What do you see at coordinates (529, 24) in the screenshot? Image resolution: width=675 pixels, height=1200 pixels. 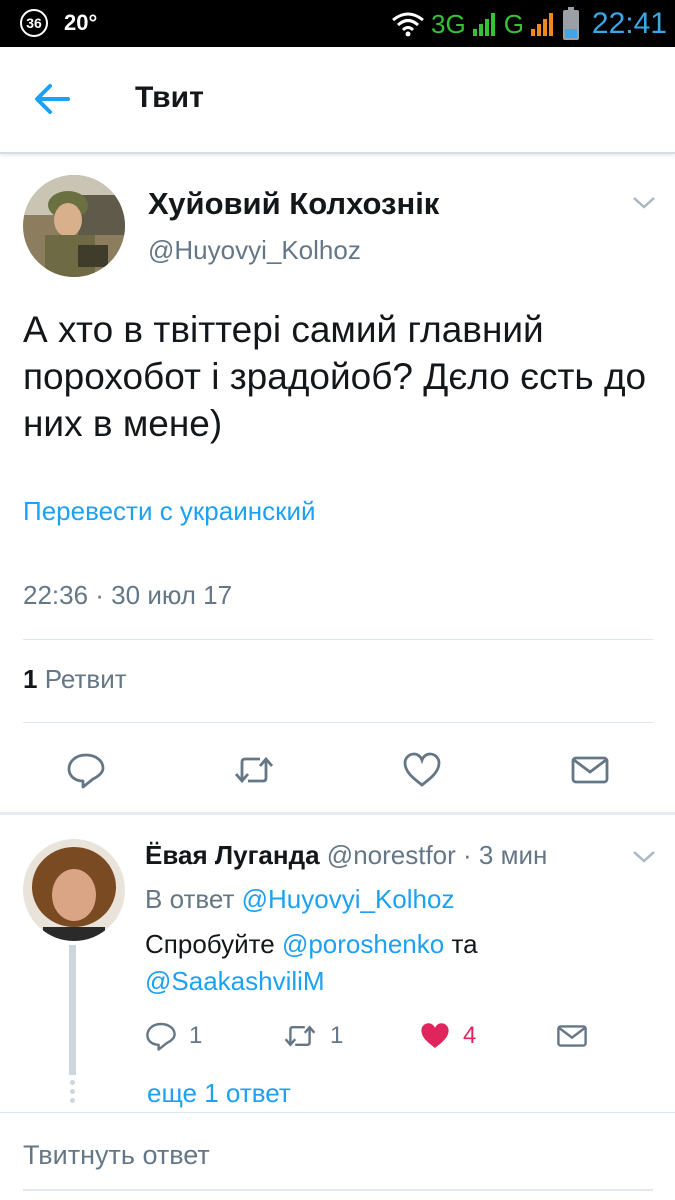 I see `status-icons: 3G G 22:41` at bounding box center [529, 24].